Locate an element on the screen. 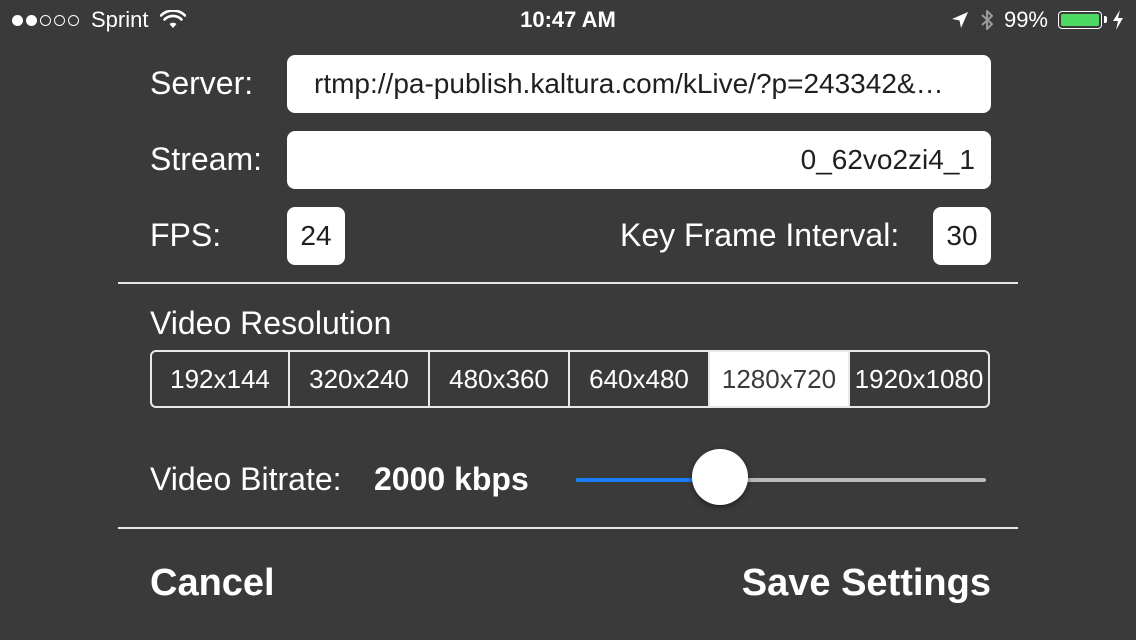 The width and height of the screenshot is (1136, 640). server-label: Server: is located at coordinates (202, 83).